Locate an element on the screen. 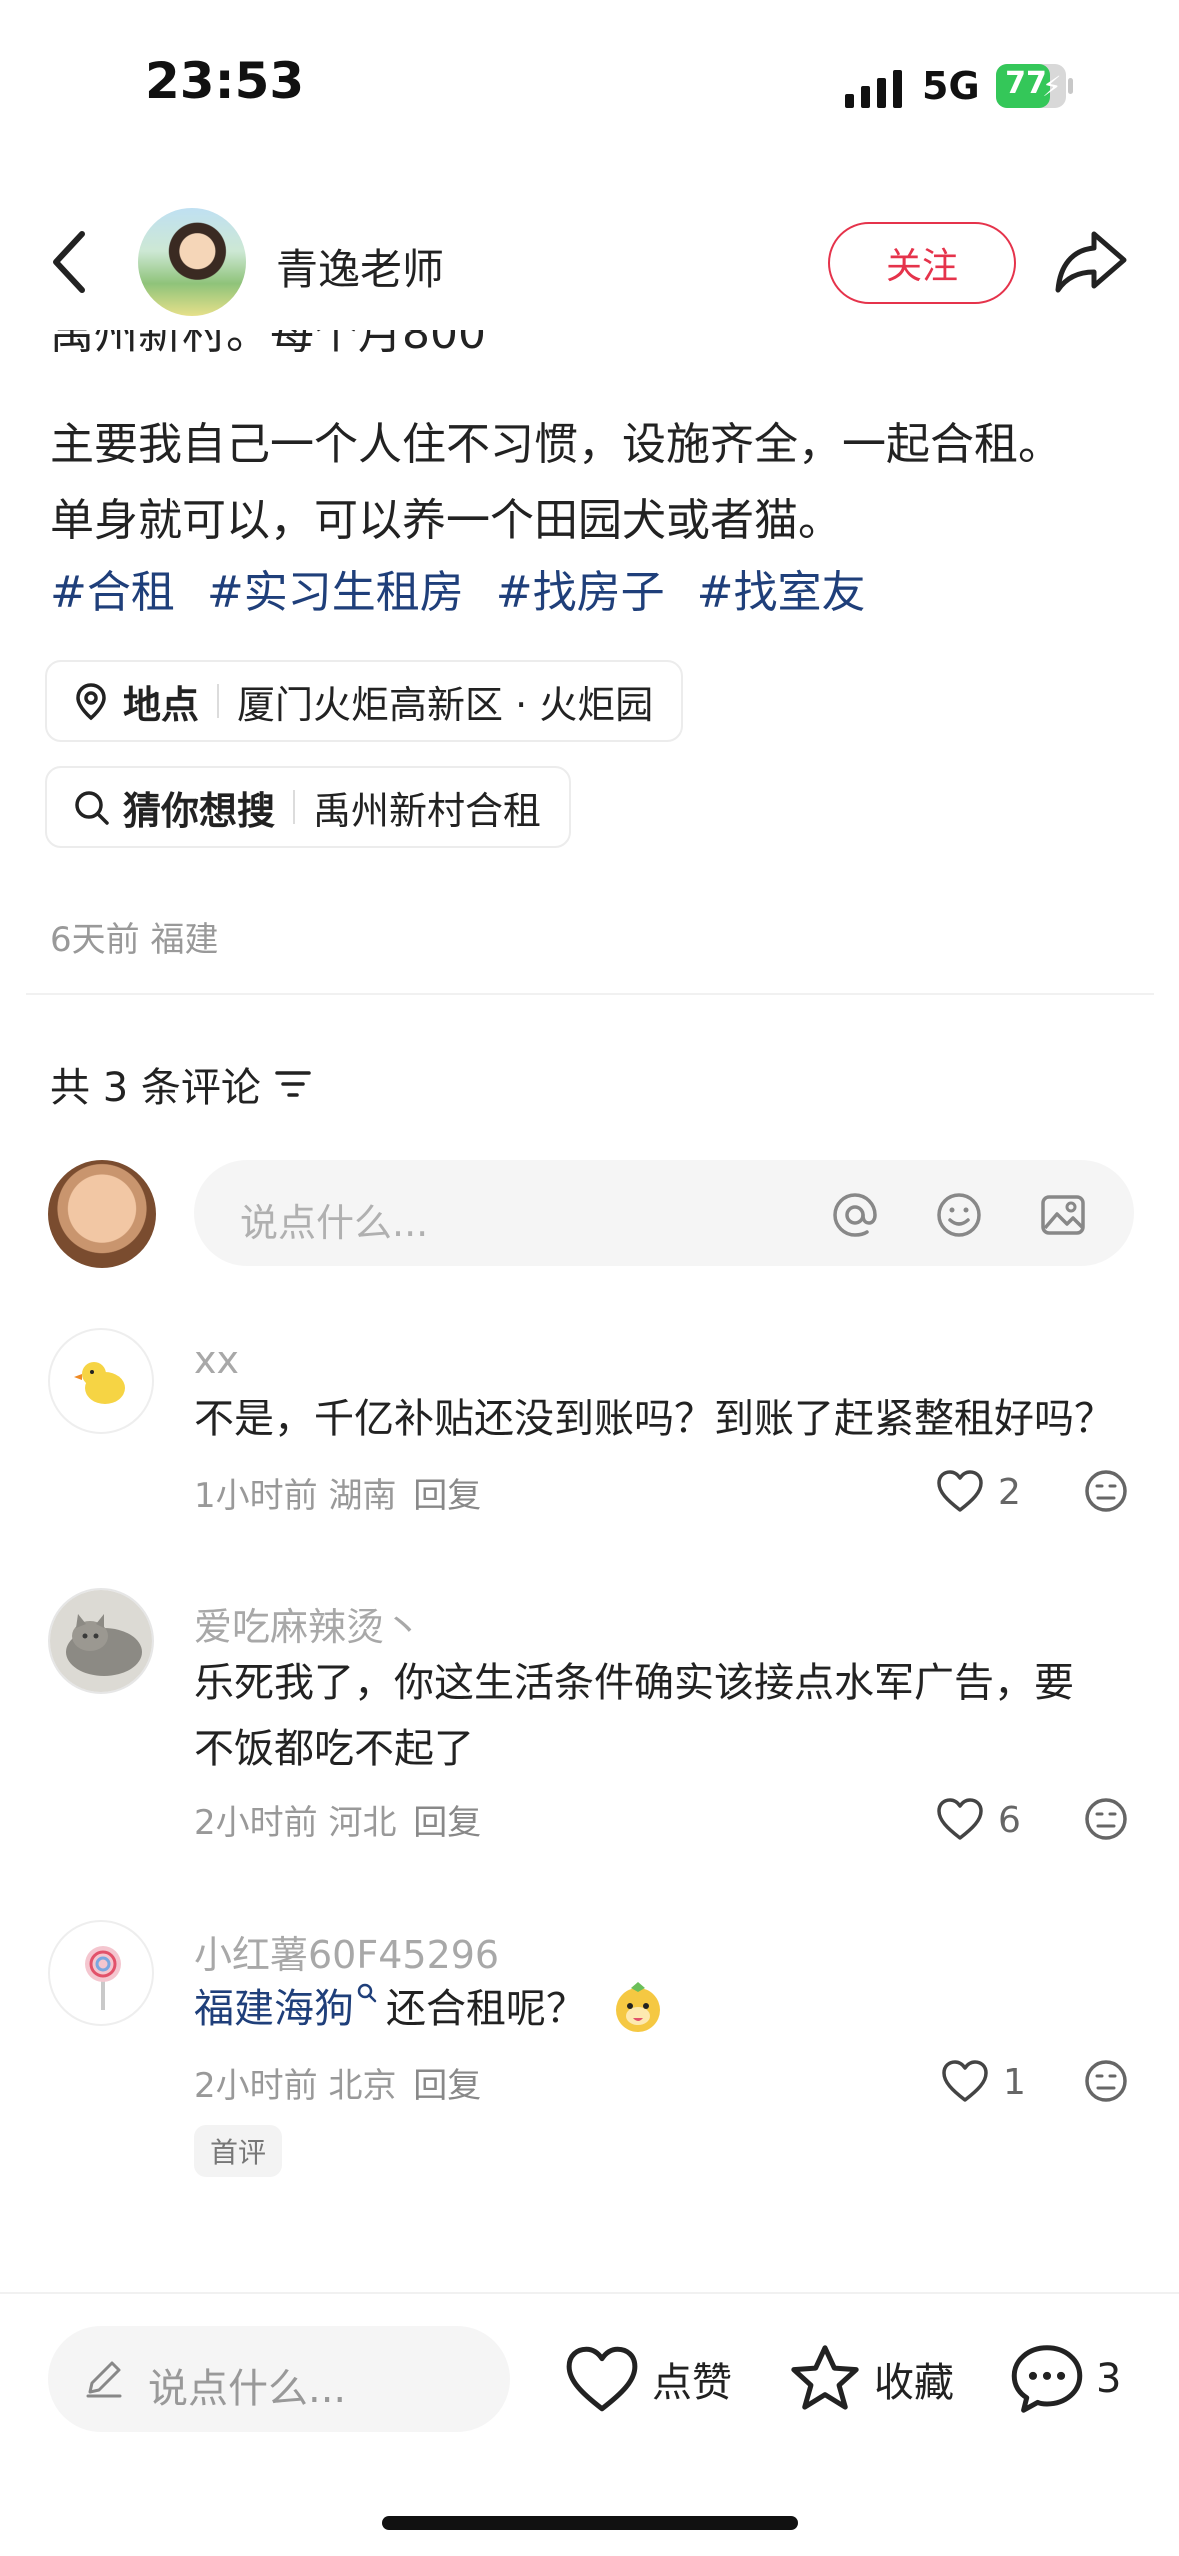  post-text-line: 单身就可以，可以养一个田园犬或者猫。 is located at coordinates (446, 520).